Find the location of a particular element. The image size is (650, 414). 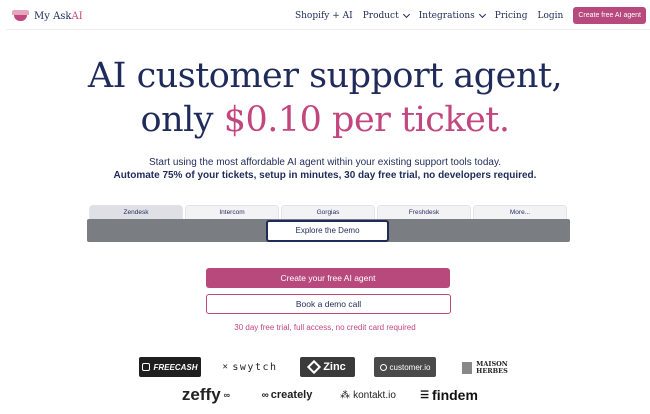

tab-gorgias: Gorgias is located at coordinates (328, 212).